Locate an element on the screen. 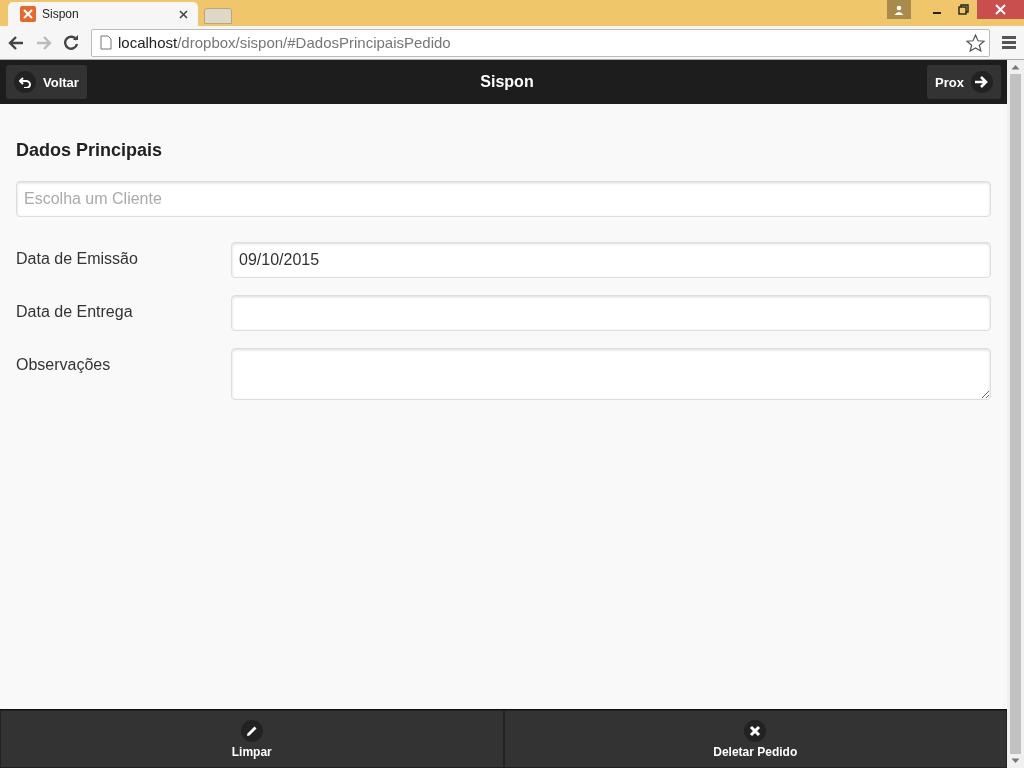 This screenshot has height=768, width=1024. textarea-field is located at coordinates (611, 374).